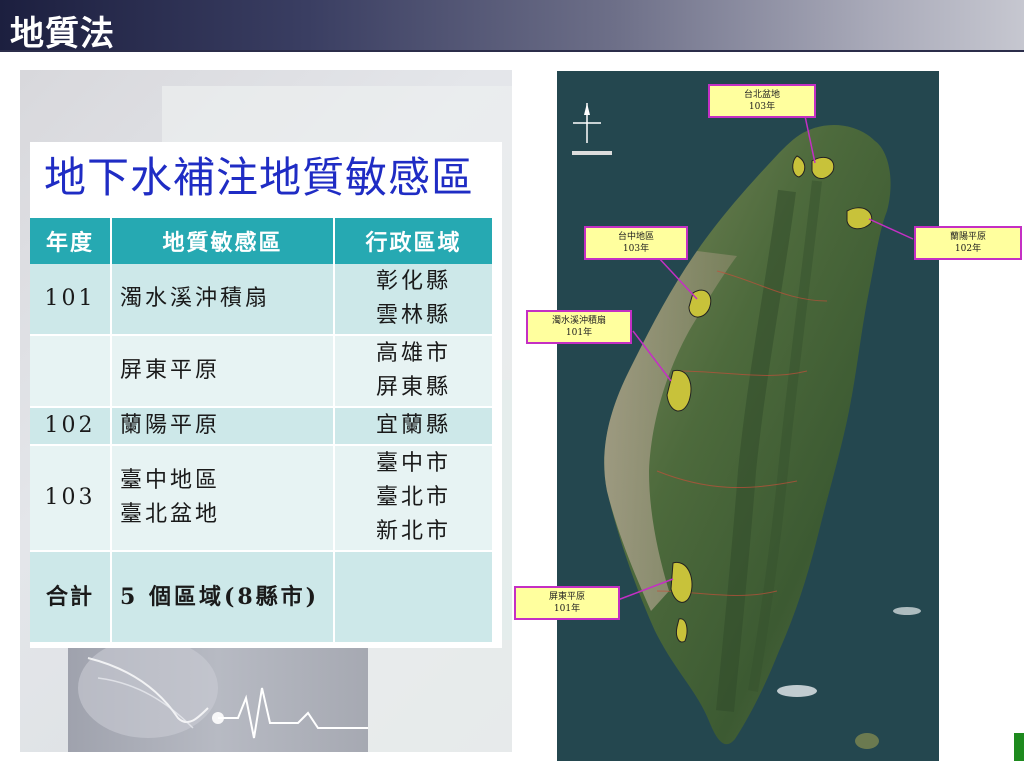 This screenshot has height=768, width=1024. I want to click on area-item: 臺中地區, so click(170, 480).